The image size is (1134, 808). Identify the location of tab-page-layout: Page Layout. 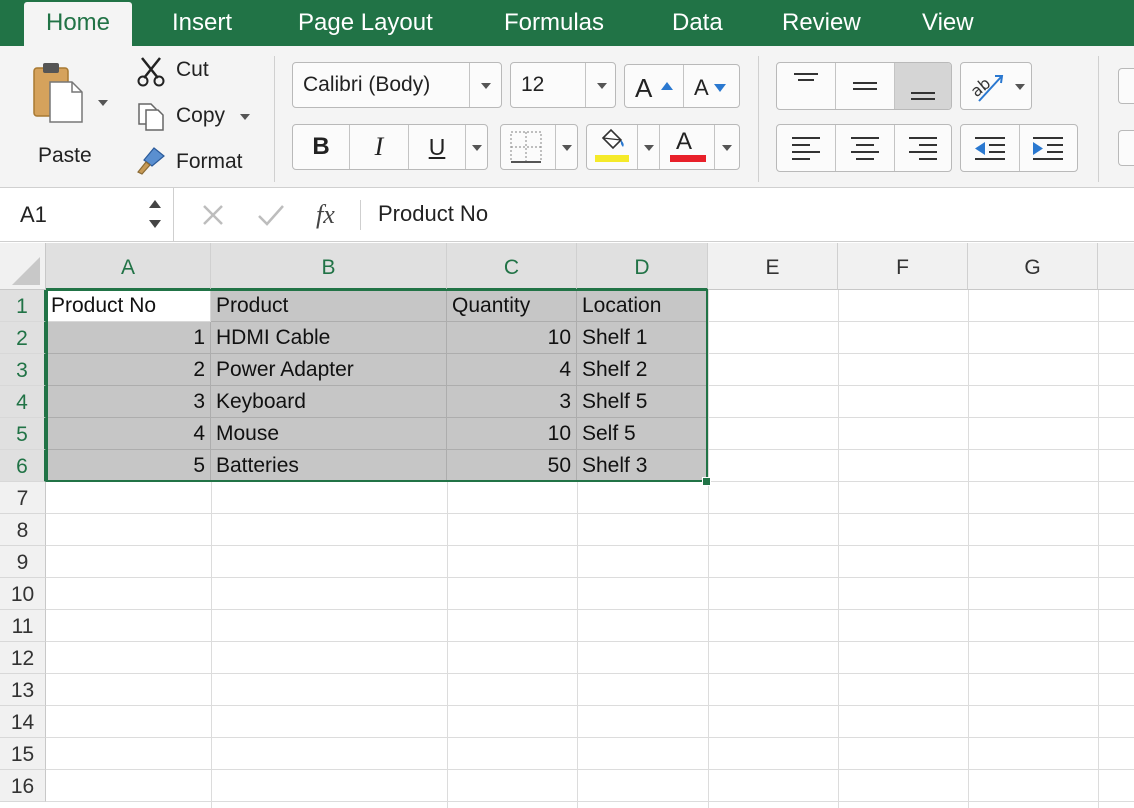
(365, 23).